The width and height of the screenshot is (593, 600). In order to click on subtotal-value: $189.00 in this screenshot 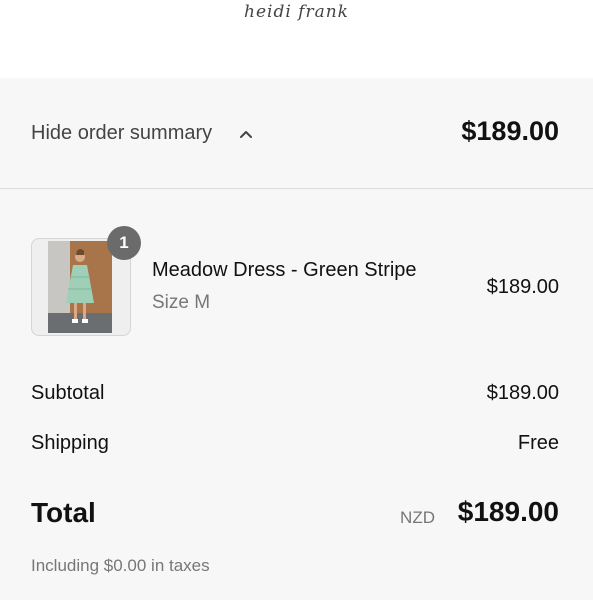, I will do `click(522, 393)`.